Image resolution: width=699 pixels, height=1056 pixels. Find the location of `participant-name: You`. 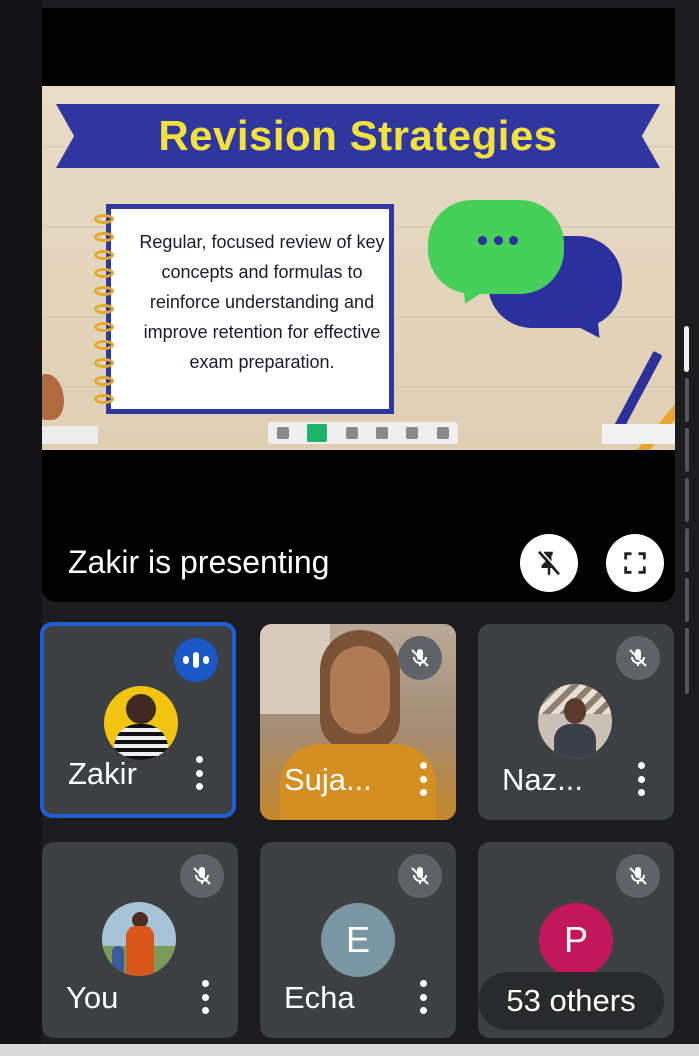

participant-name: You is located at coordinates (92, 997).